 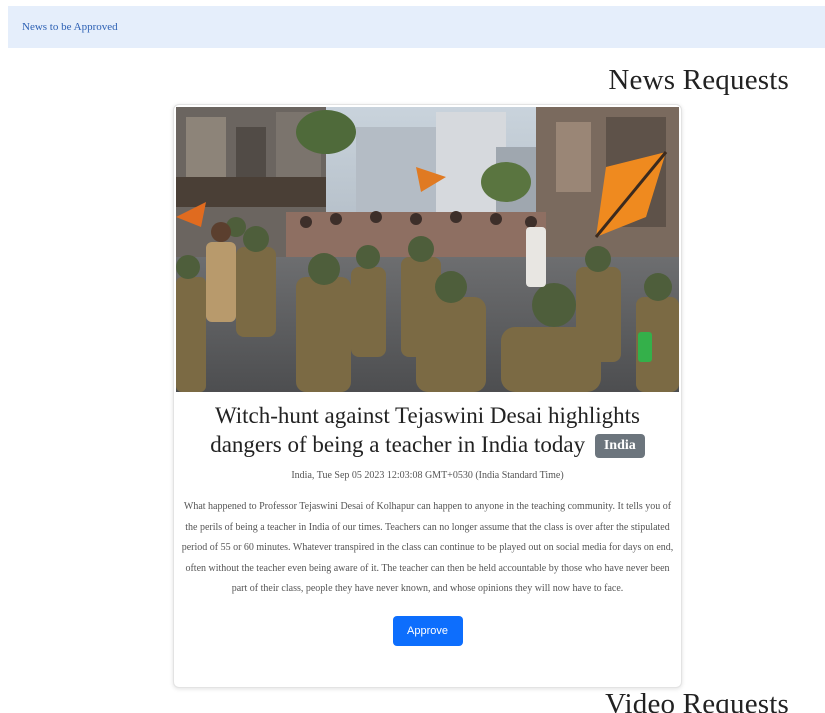 I want to click on approve-button: Approve, so click(x=427, y=630).